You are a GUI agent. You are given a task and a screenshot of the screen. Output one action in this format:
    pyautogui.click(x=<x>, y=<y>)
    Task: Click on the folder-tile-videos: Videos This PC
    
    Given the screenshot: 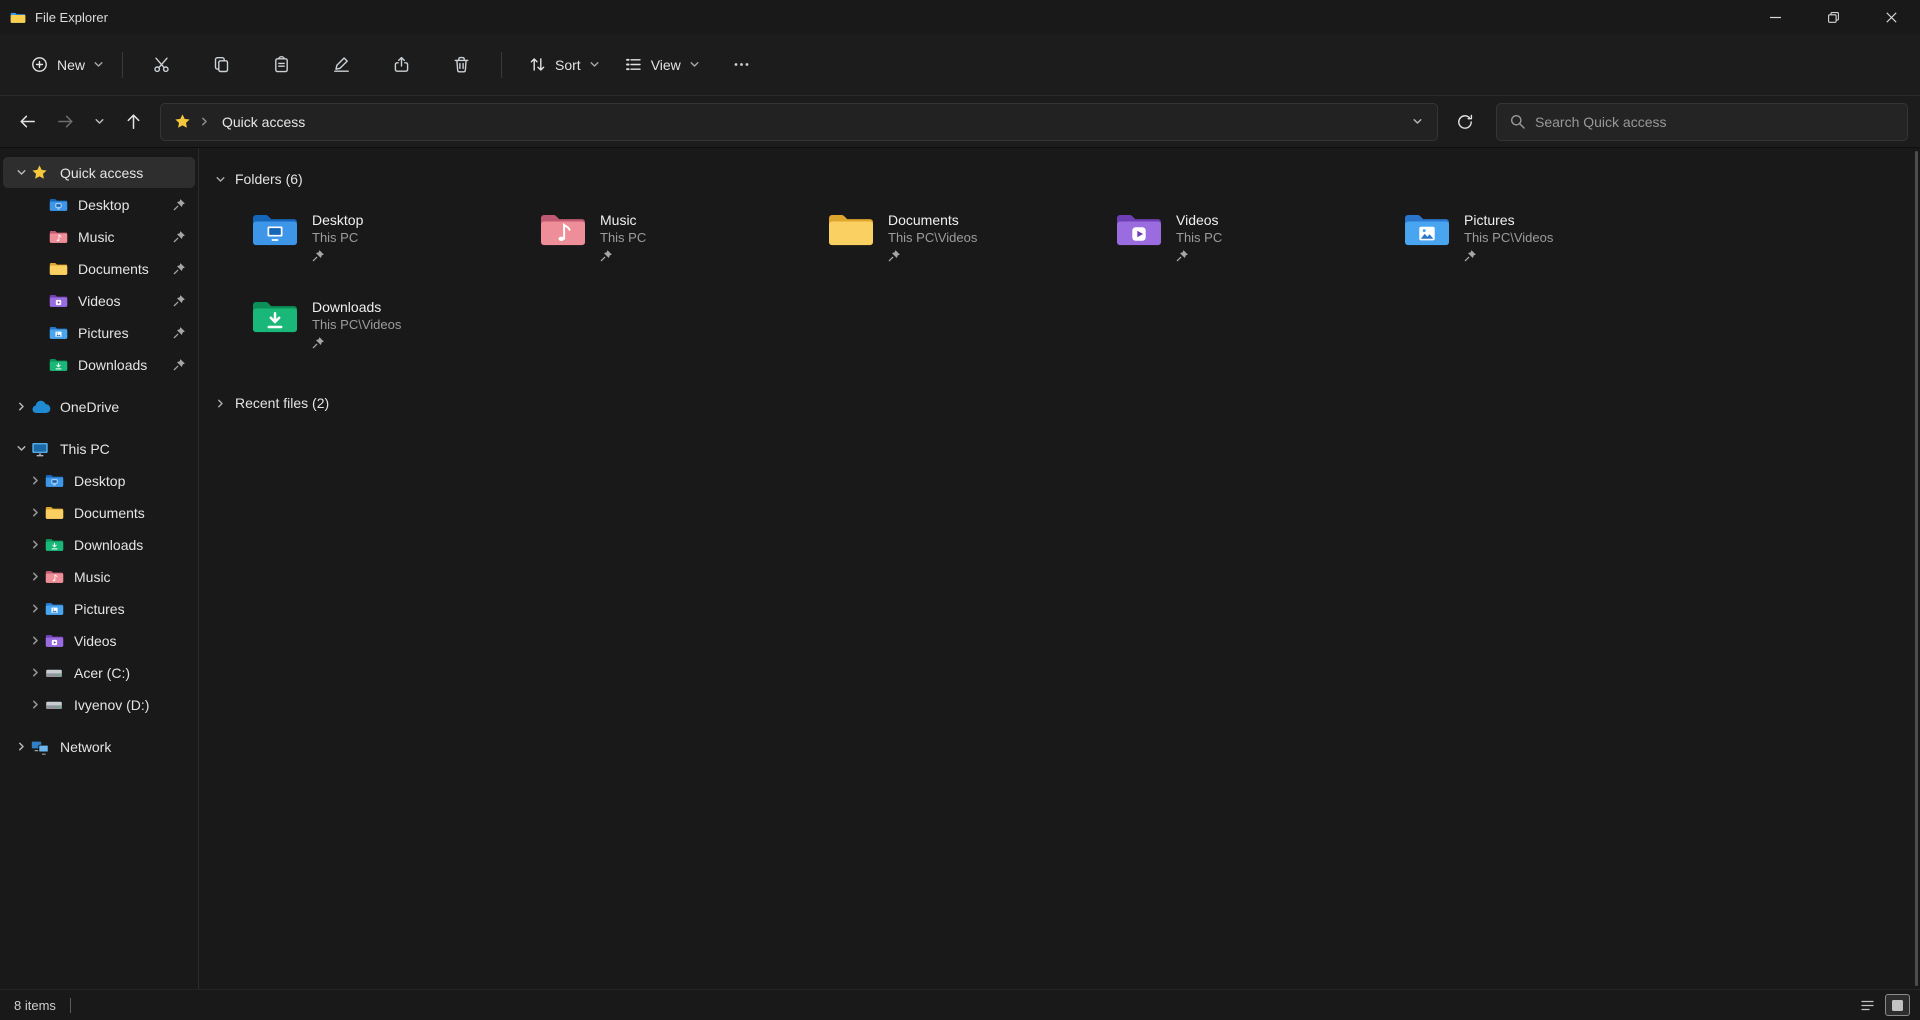 What is the action you would take?
    pyautogui.click(x=1245, y=238)
    